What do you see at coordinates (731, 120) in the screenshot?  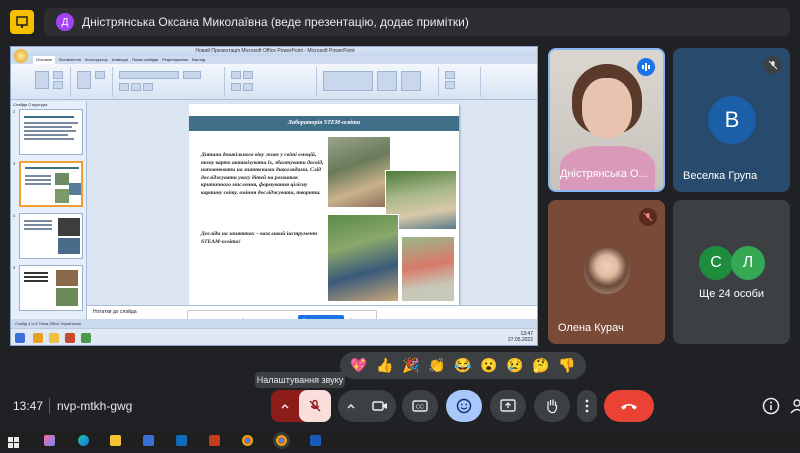 I see `participant-tile: B Веселка Група` at bounding box center [731, 120].